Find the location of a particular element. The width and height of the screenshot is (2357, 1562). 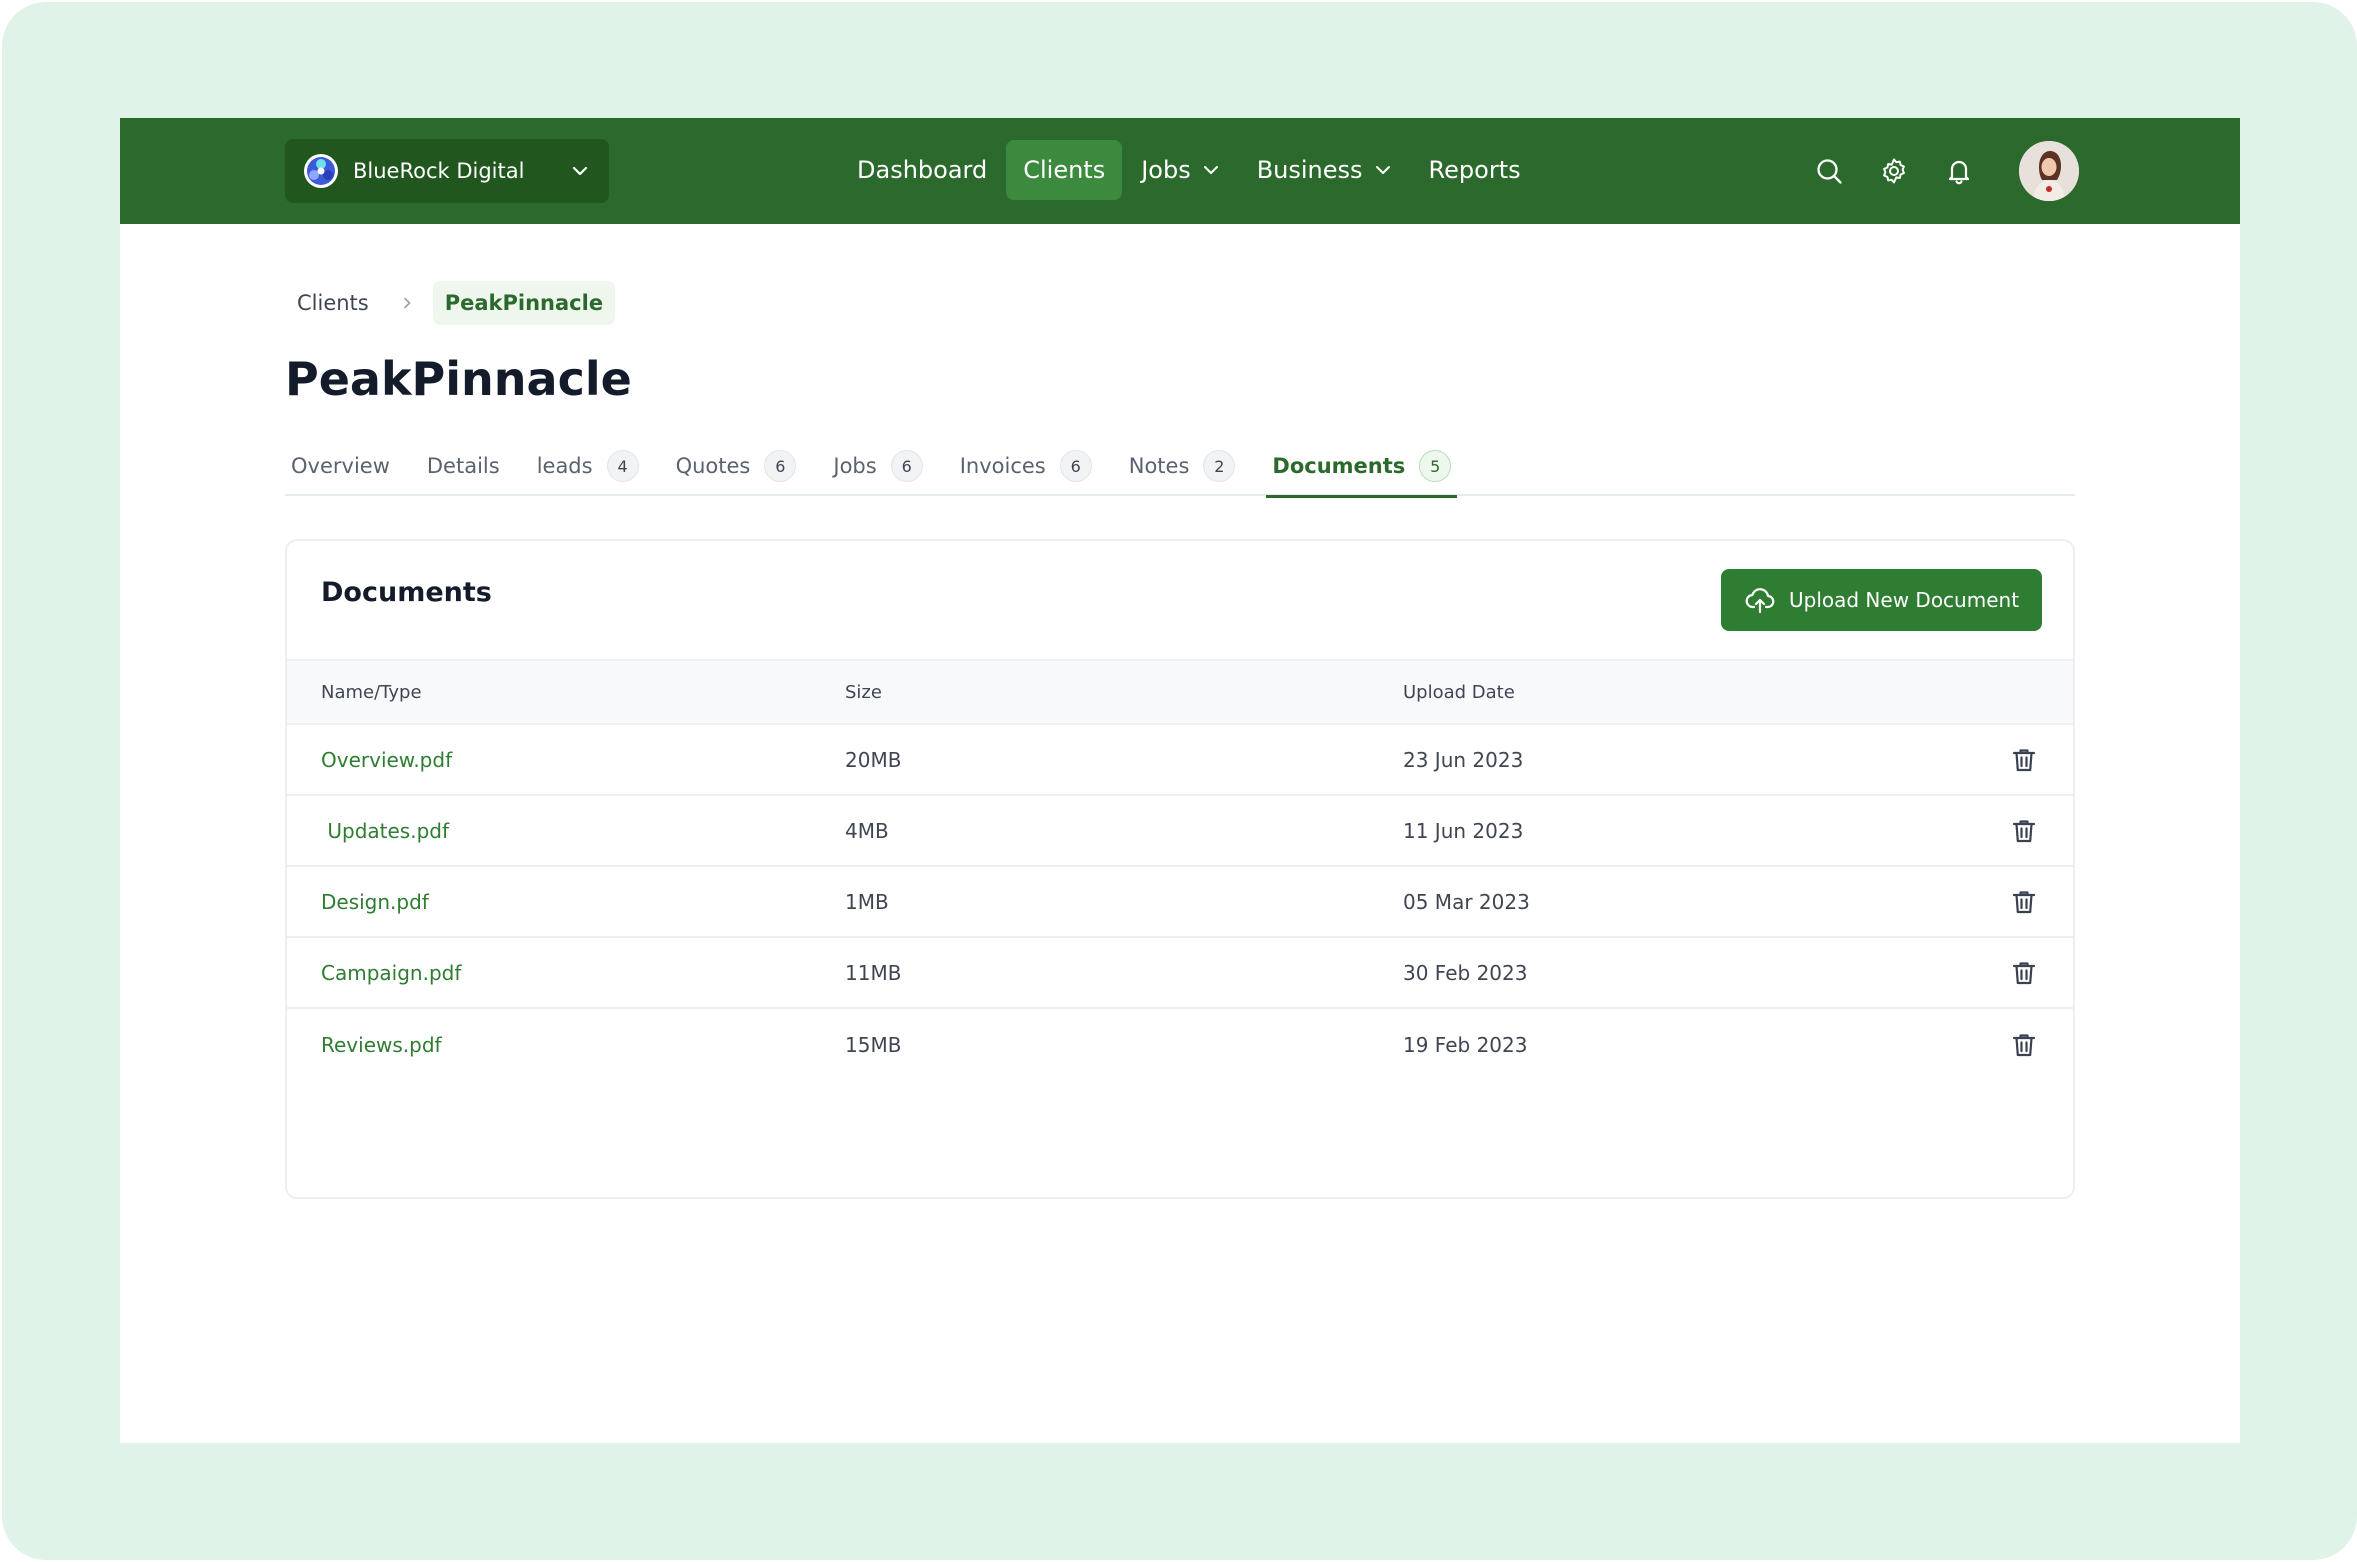

upload-button-label: Upload New Document is located at coordinates (1904, 600).